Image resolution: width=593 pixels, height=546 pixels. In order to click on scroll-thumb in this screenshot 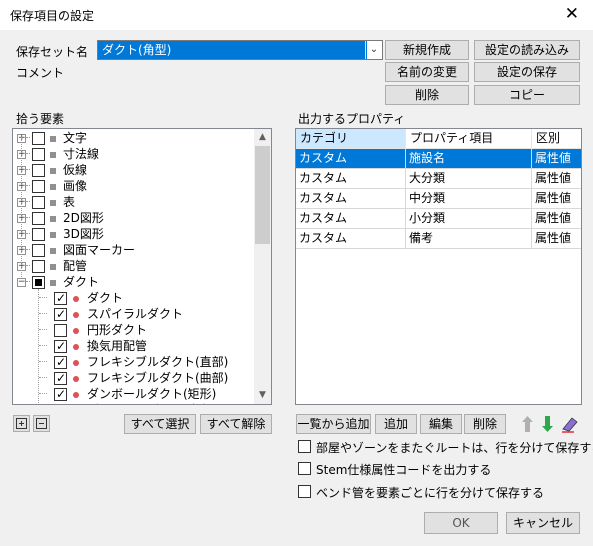, I will do `click(262, 195)`.